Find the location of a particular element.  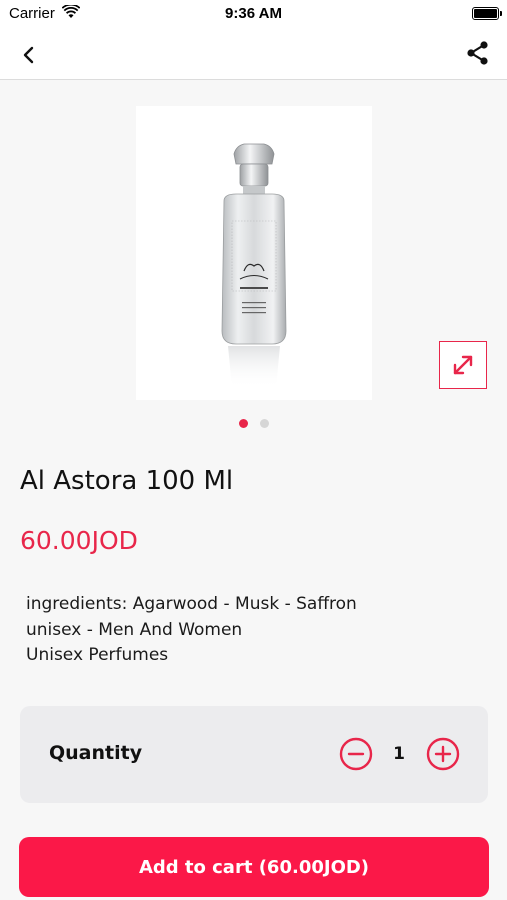

status-bar: Carrier 9:36 AM is located at coordinates (253, 14).